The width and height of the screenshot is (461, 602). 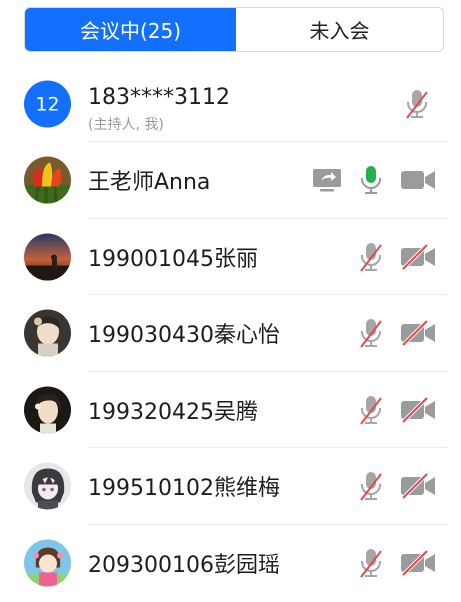 What do you see at coordinates (130, 29) in the screenshot?
I see `tab-in-meeting: 会议中(25)` at bounding box center [130, 29].